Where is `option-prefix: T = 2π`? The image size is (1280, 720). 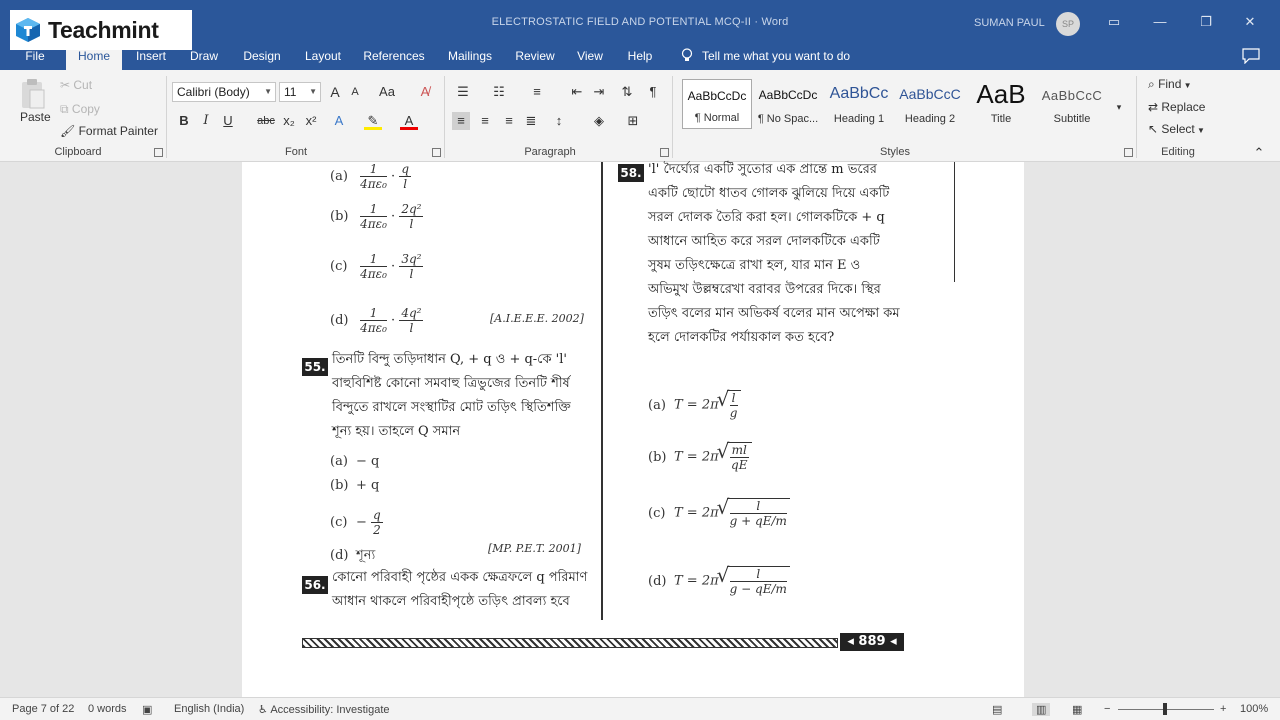
option-prefix: T = 2π is located at coordinates (696, 405).